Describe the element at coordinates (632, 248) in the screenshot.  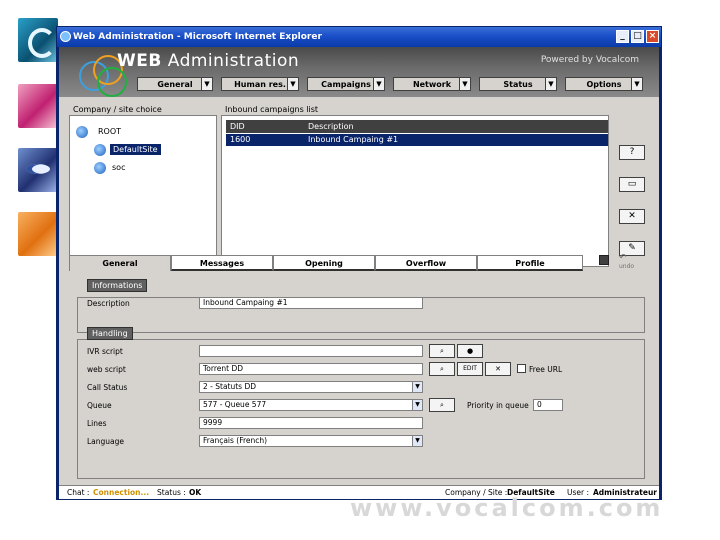
I see `edit-icon: ✎` at that location.